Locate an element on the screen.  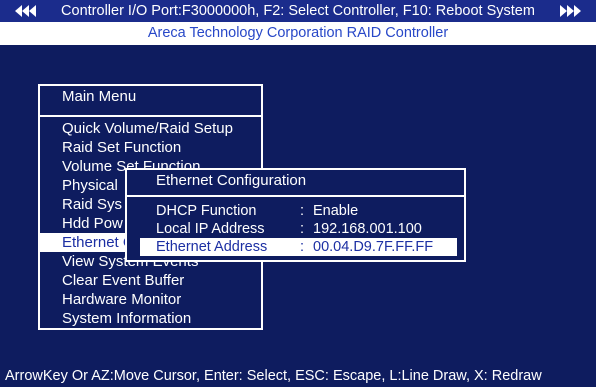
menu-item-system-information: System Information is located at coordinates (150, 318).